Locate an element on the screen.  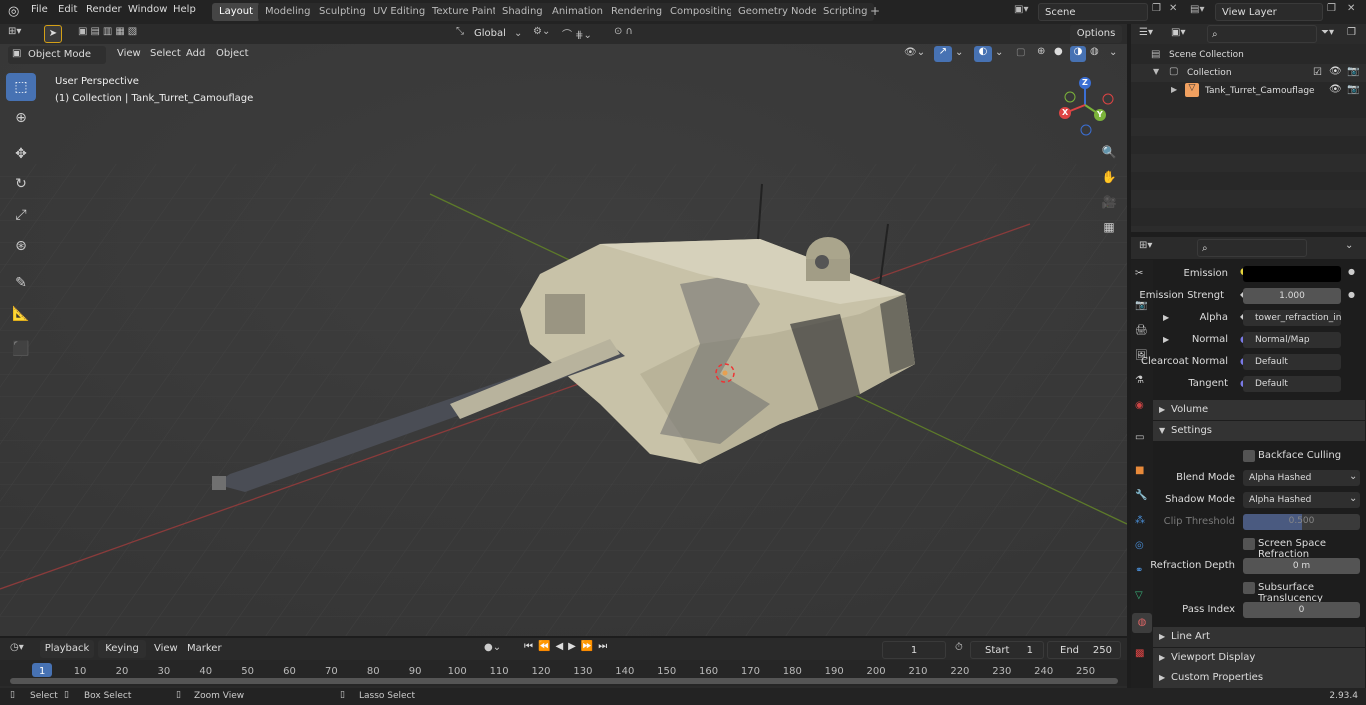
new-collection-icon: ❐ is located at coordinates (1351, 32).